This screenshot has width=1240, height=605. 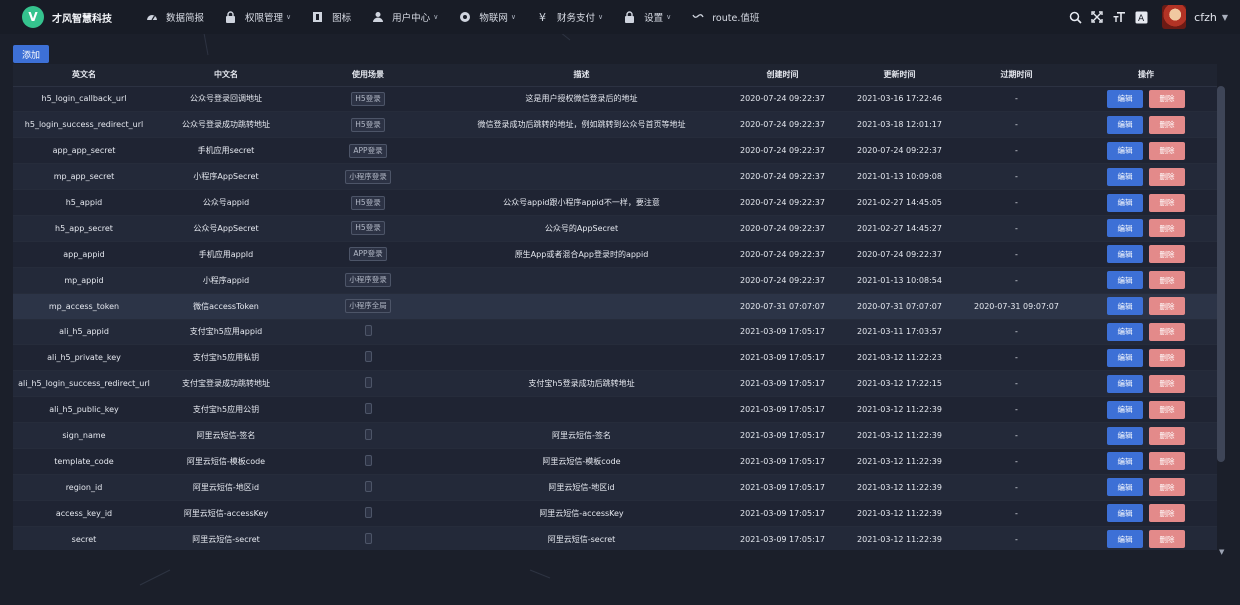 I want to click on menu-item-user-center: 用户中心 ∨, so click(x=404, y=17).